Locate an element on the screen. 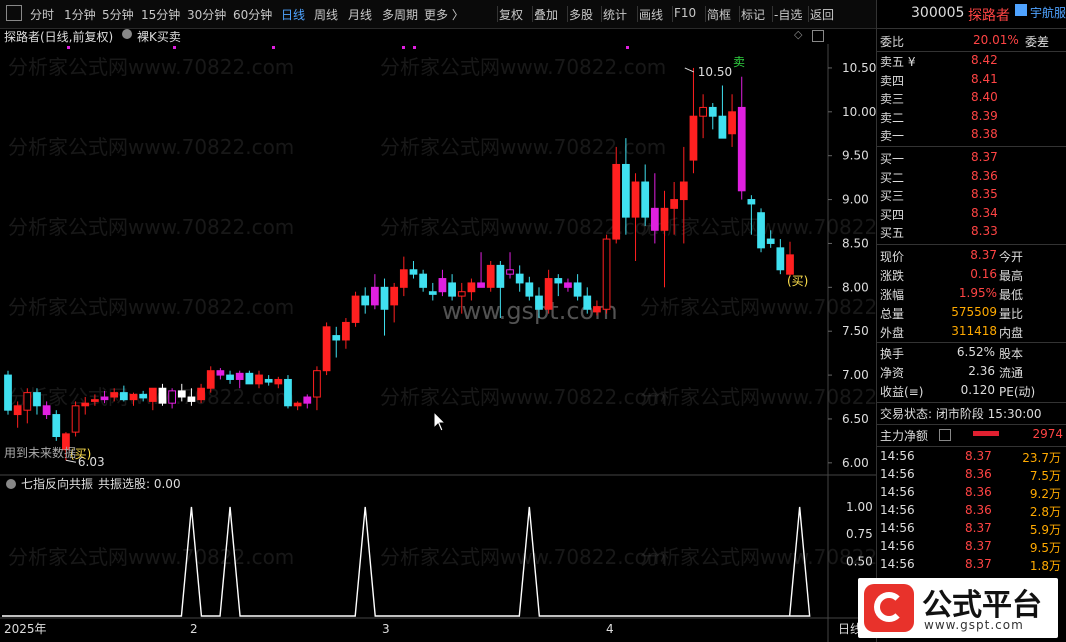  period-tab-5: 60分钟 is located at coordinates (252, 14).